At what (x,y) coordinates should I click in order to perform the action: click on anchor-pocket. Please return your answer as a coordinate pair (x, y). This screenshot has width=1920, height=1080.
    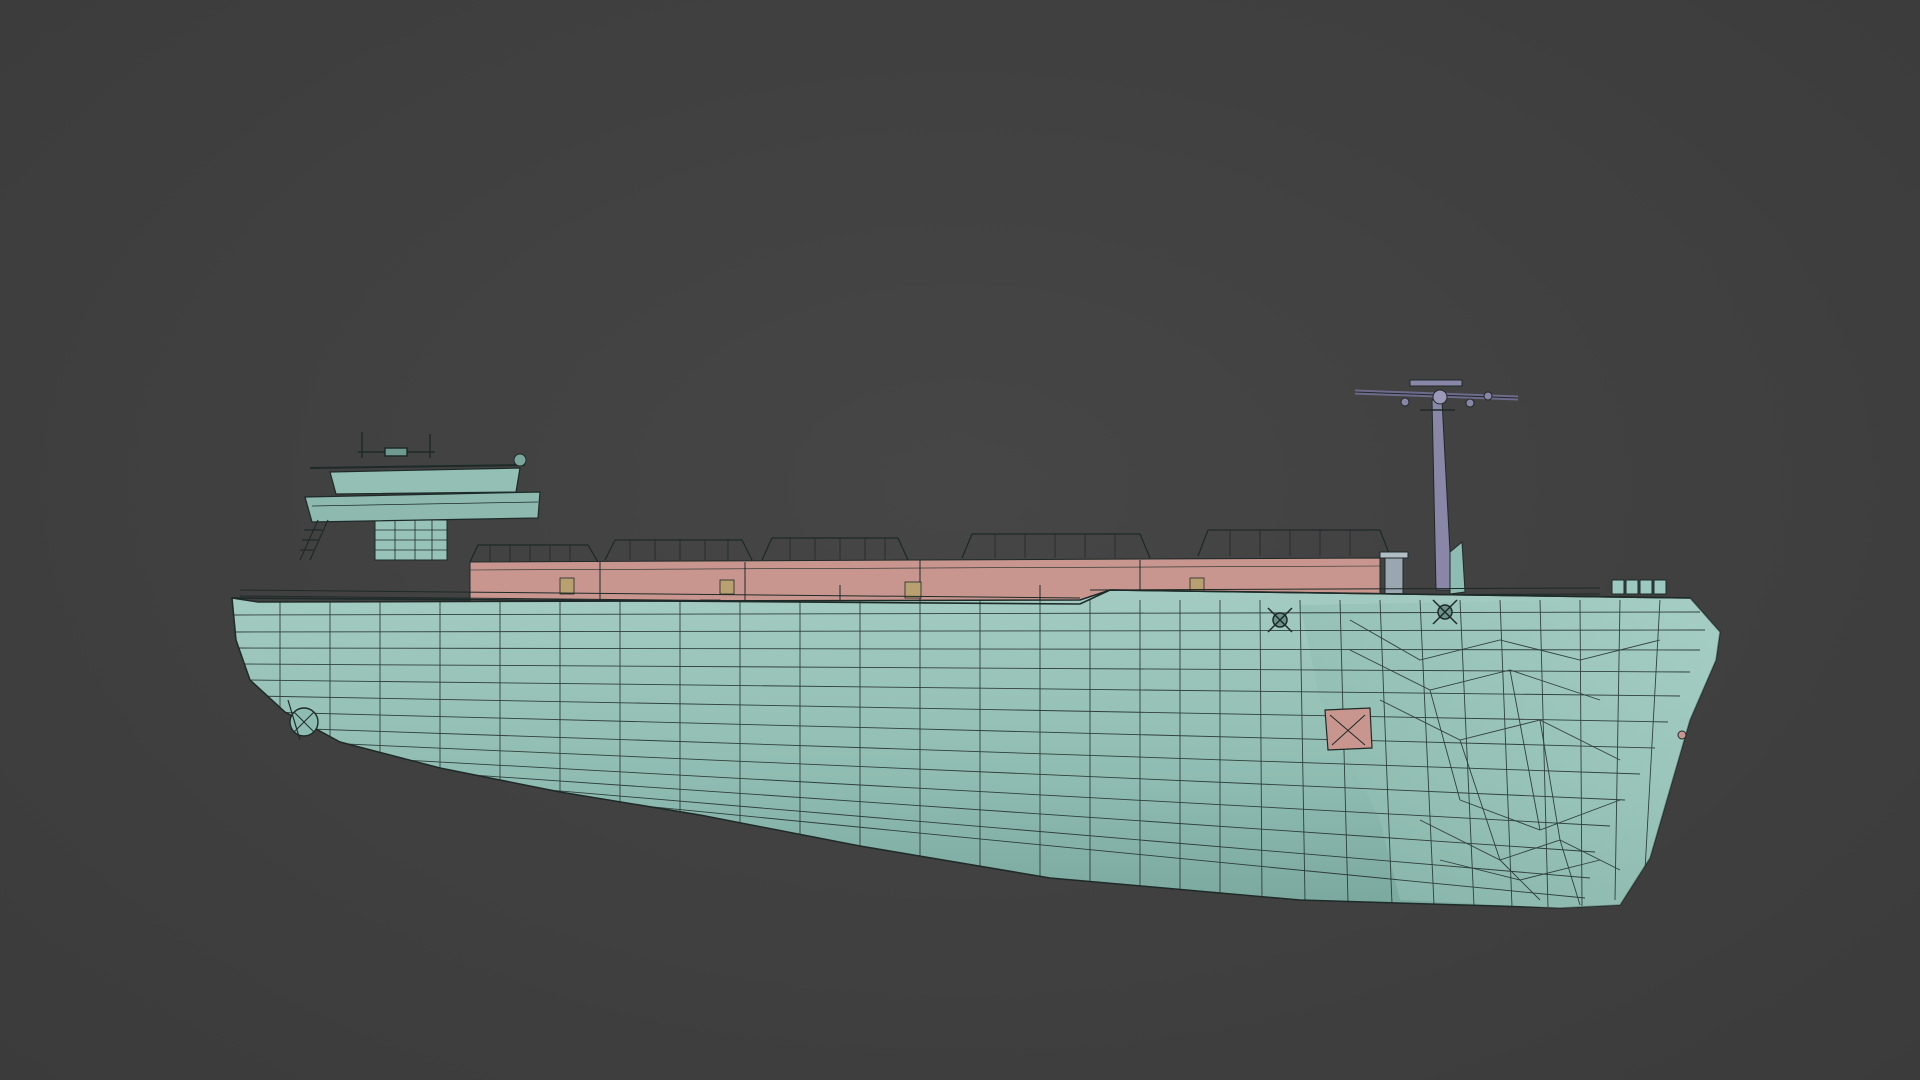
    Looking at the image, I should click on (1348, 729).